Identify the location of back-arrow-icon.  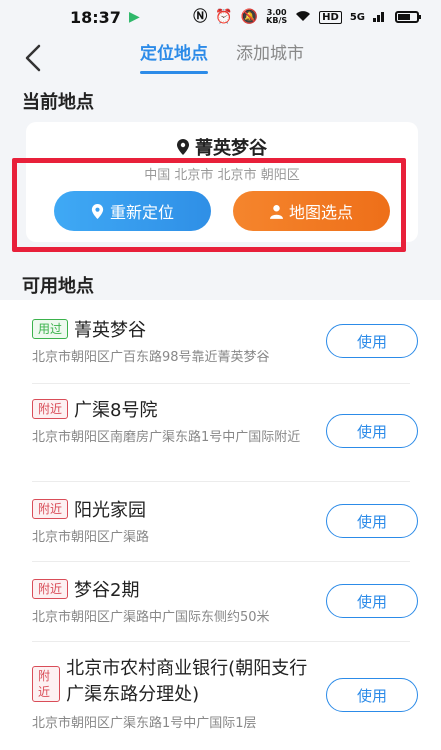
(33, 58).